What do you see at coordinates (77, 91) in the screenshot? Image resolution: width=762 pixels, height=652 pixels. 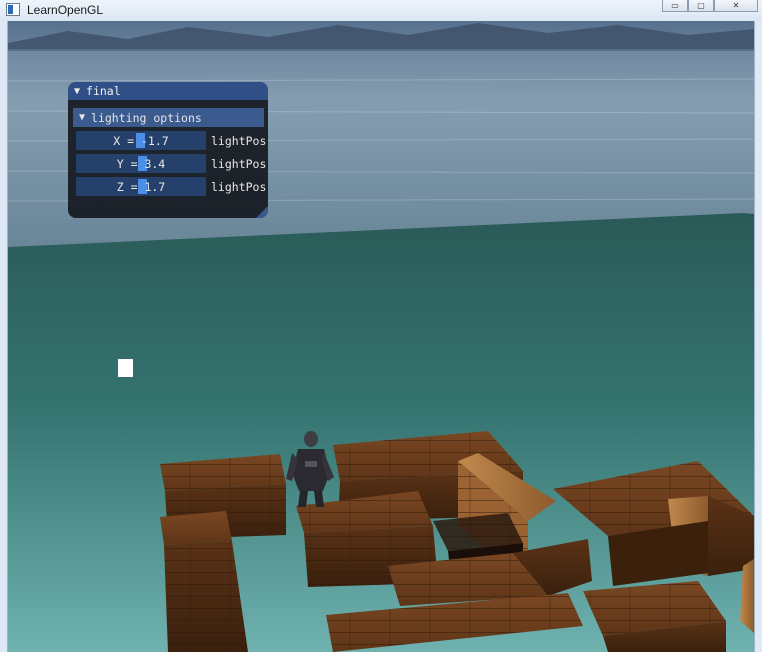 I see `collapse-arrow-icon: ▼` at bounding box center [77, 91].